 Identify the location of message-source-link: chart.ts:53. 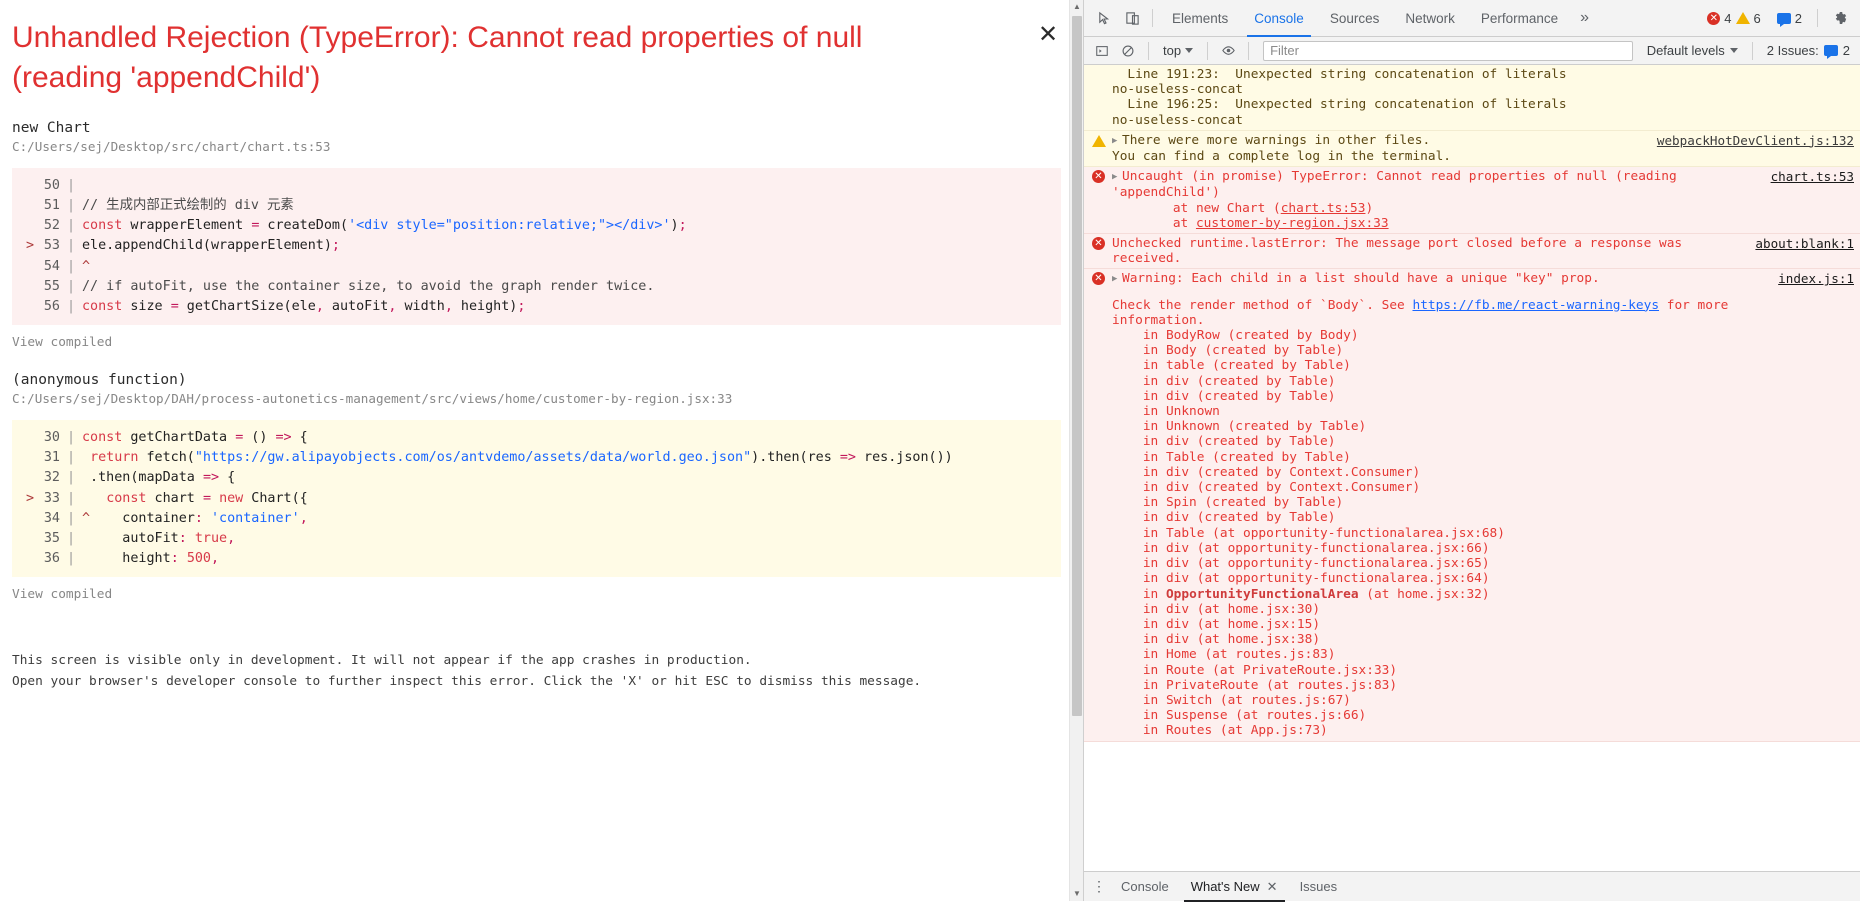
(1812, 176).